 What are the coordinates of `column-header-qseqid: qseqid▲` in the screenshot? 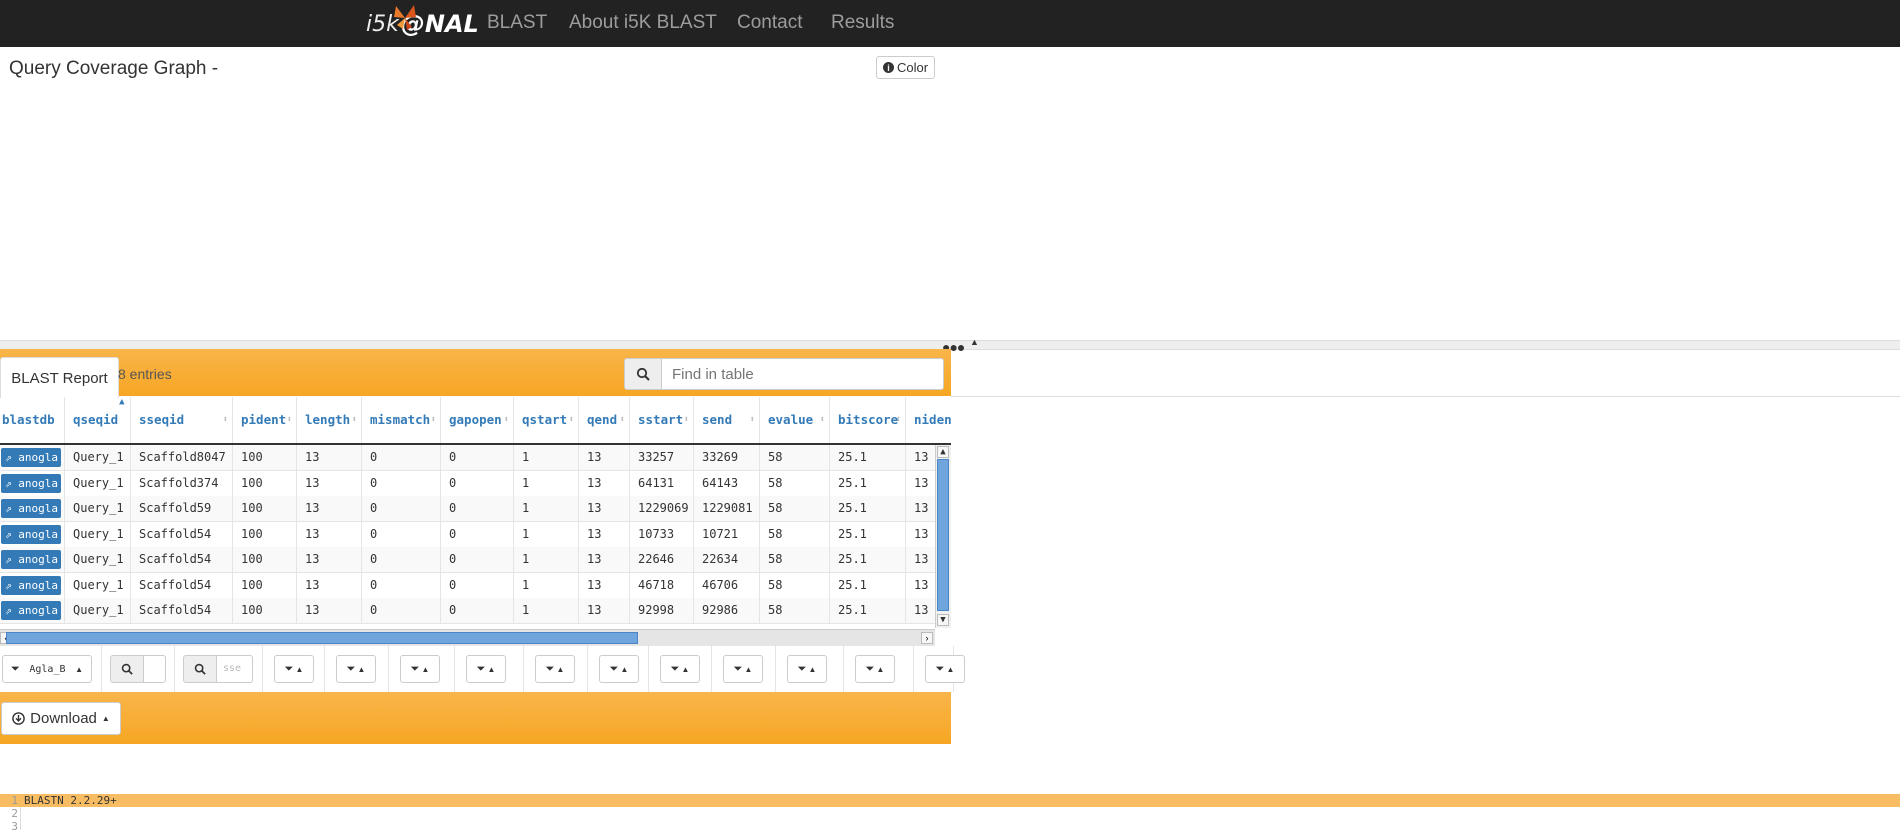 It's located at (98, 420).